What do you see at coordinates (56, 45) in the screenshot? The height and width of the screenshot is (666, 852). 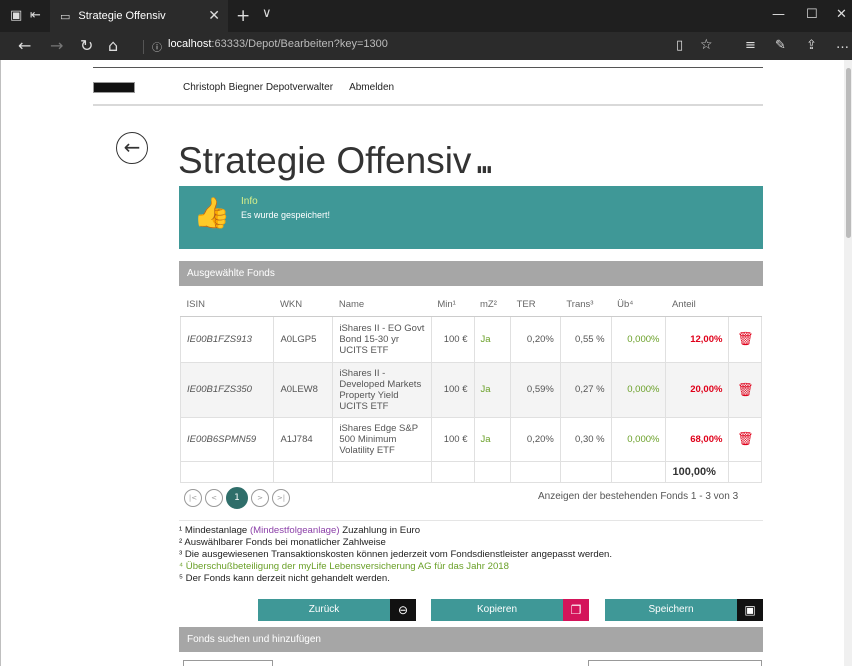 I see `forward-arrow-icon: →` at bounding box center [56, 45].